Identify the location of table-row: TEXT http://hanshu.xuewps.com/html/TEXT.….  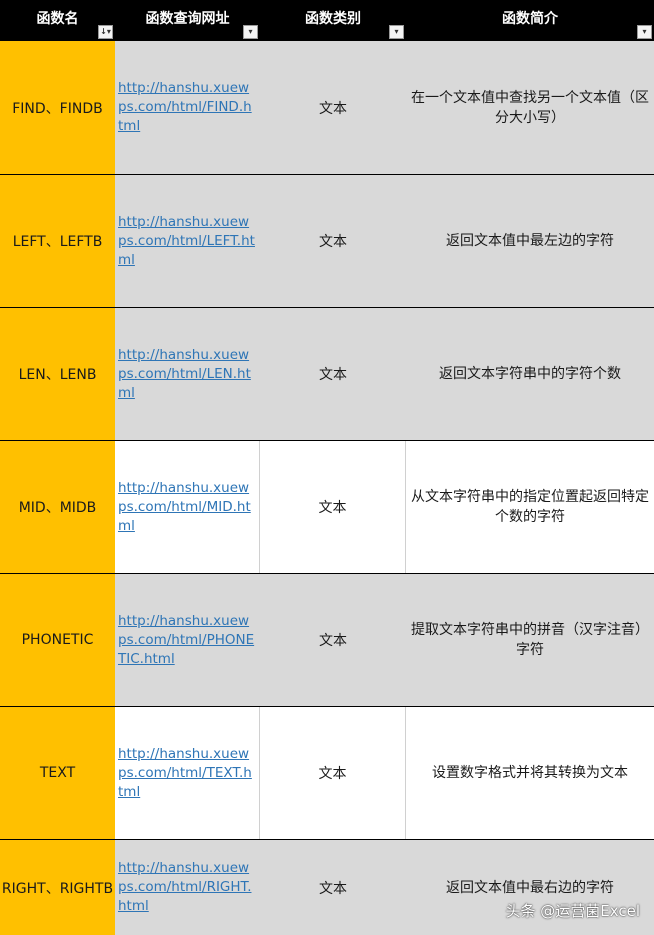
(327, 772).